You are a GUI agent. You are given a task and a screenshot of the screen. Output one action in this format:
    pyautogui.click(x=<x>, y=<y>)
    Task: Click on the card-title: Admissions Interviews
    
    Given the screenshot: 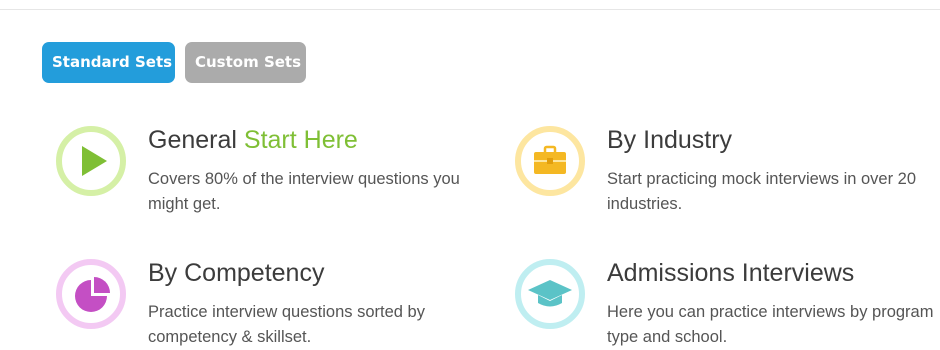 What is the action you would take?
    pyautogui.click(x=731, y=273)
    